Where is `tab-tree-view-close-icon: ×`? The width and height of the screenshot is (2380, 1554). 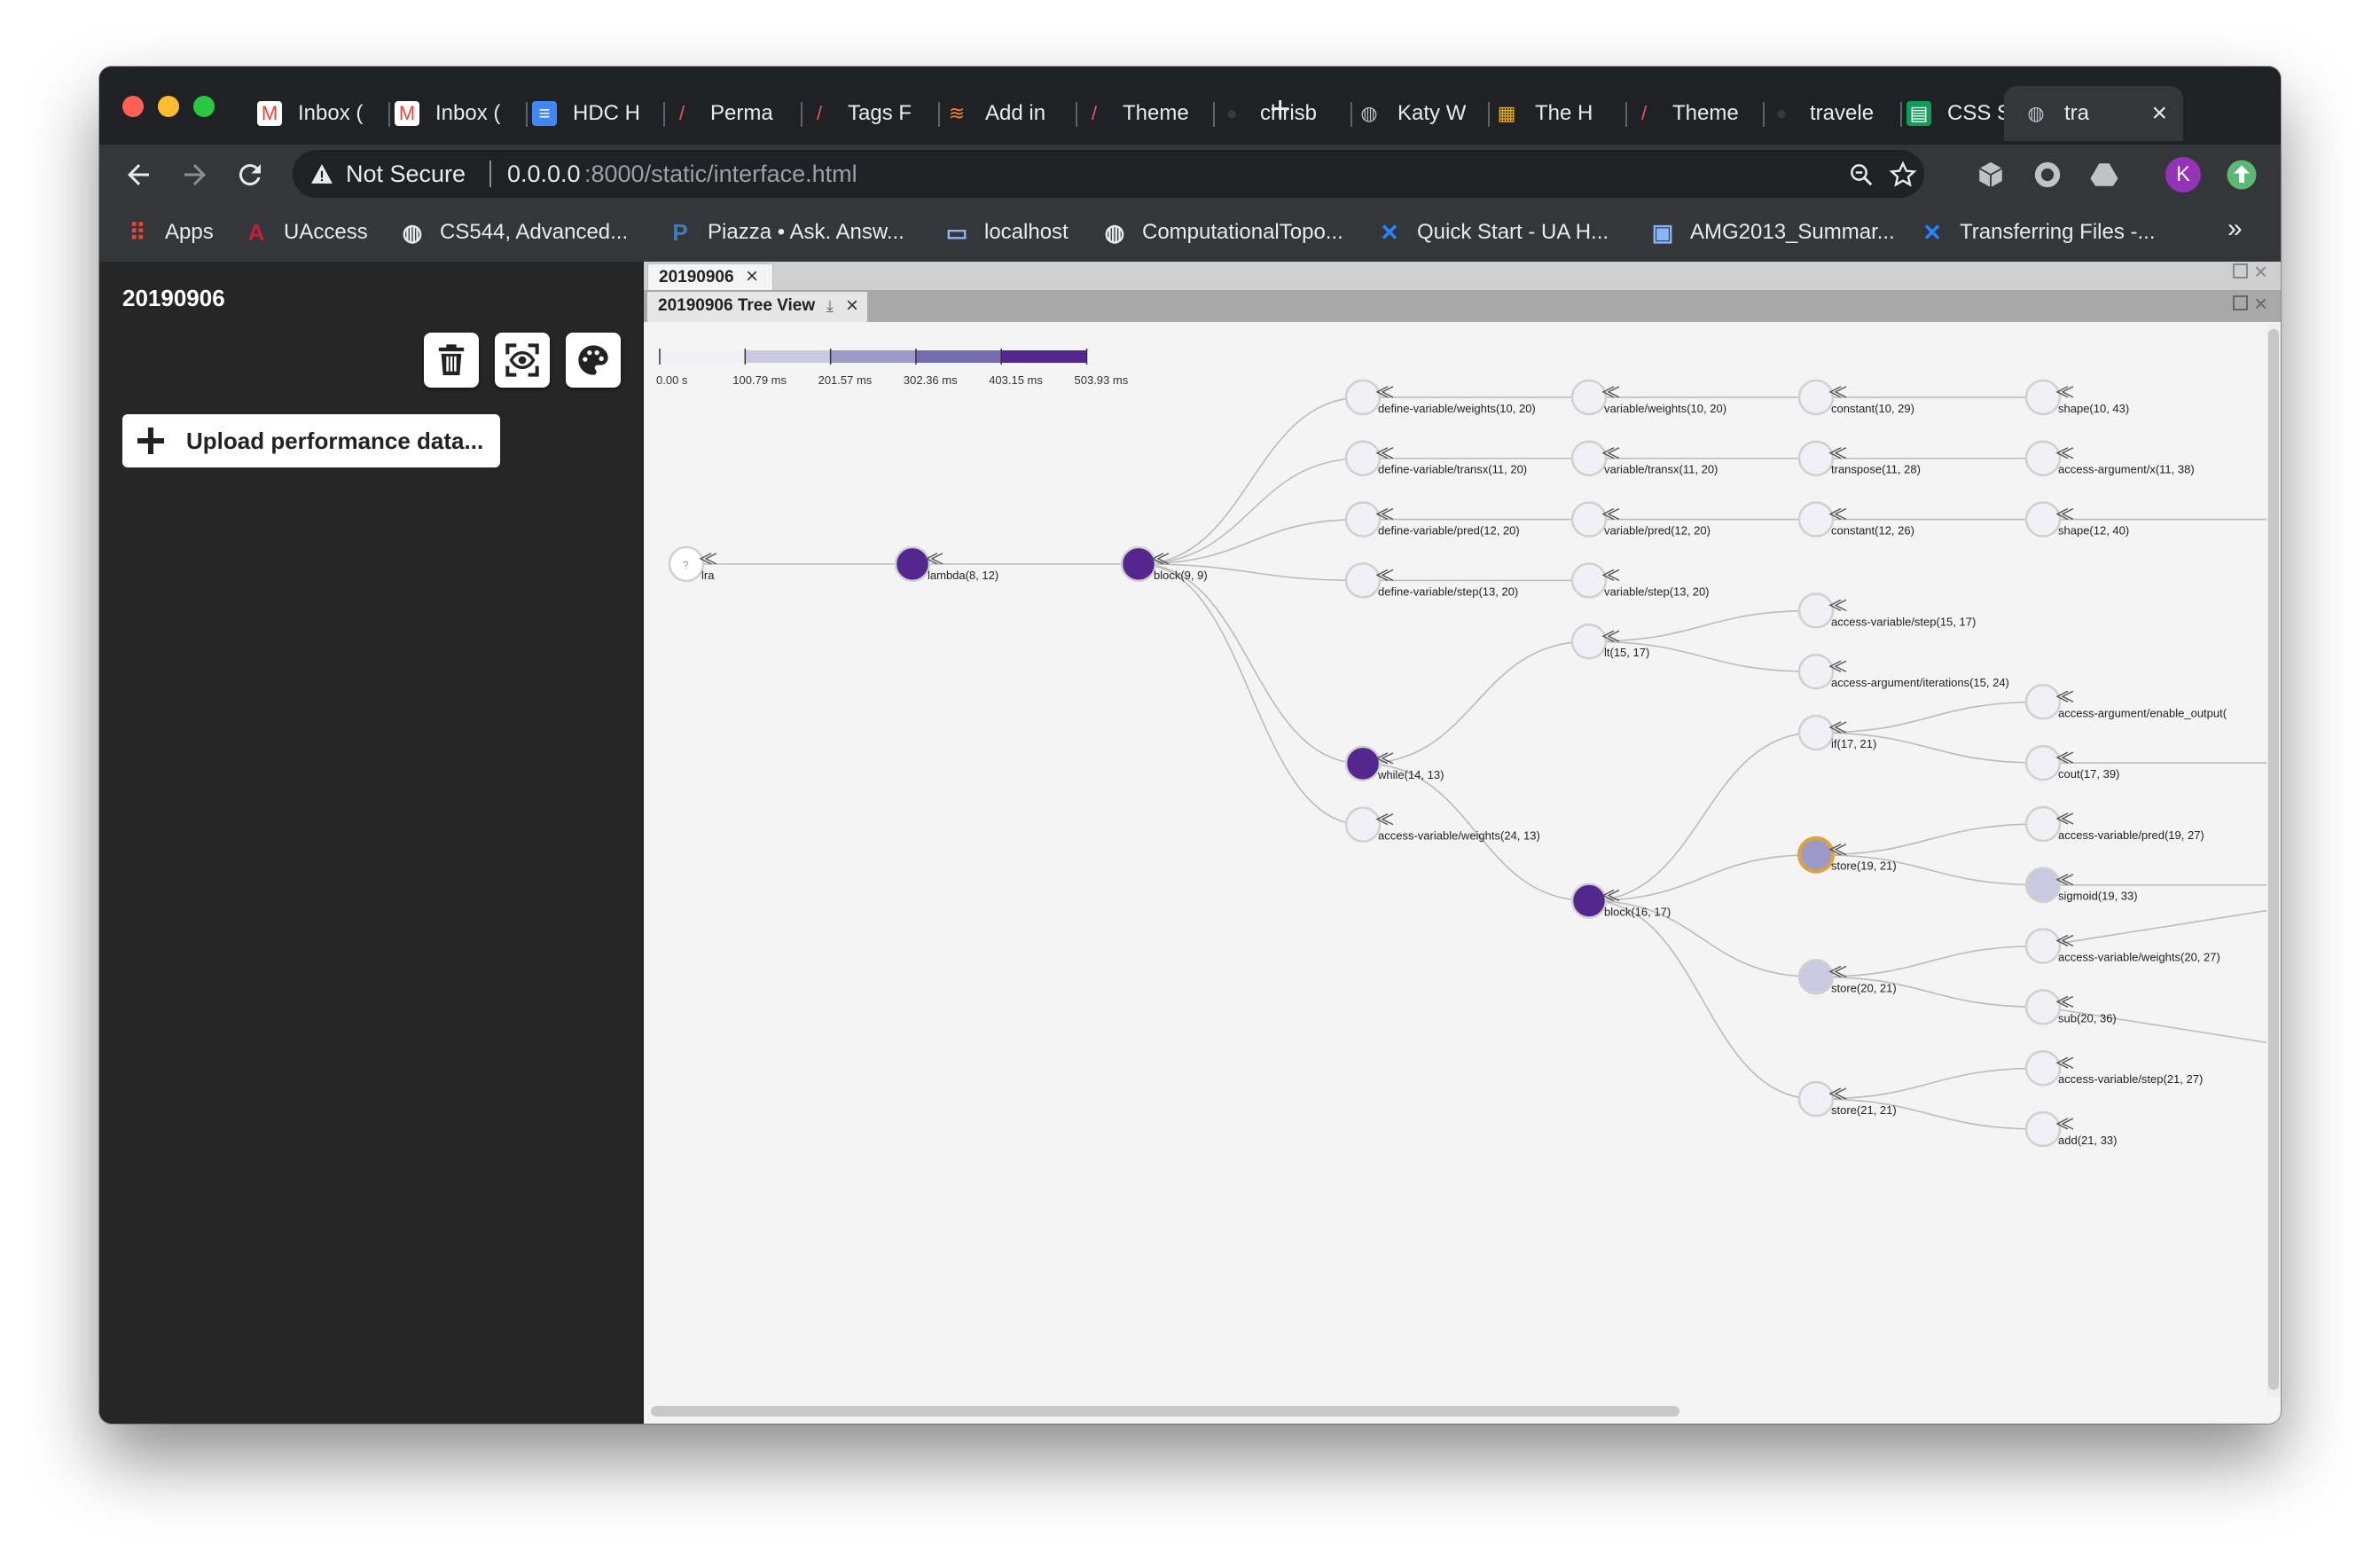 tab-tree-view-close-icon: × is located at coordinates (852, 306).